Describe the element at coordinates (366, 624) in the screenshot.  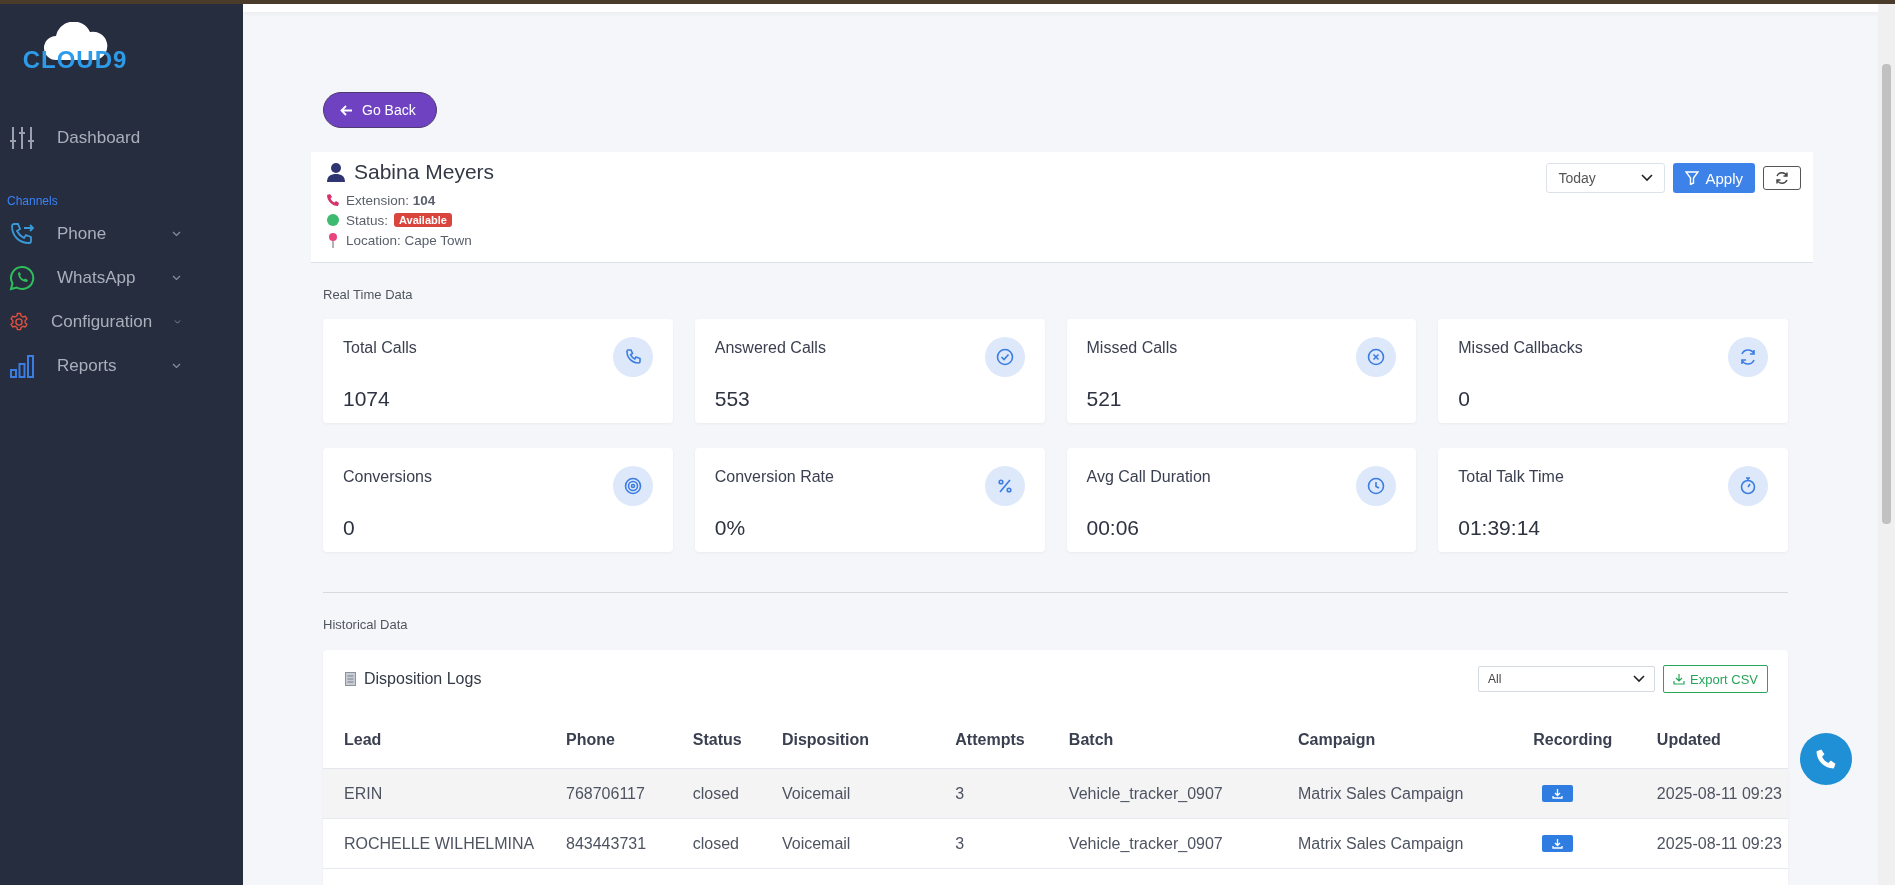
I see `section-title: Historical Data` at that location.